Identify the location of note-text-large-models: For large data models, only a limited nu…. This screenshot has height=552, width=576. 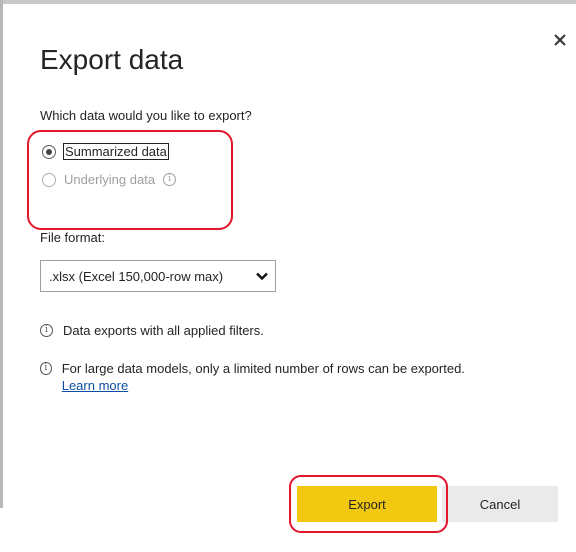
(271, 377).